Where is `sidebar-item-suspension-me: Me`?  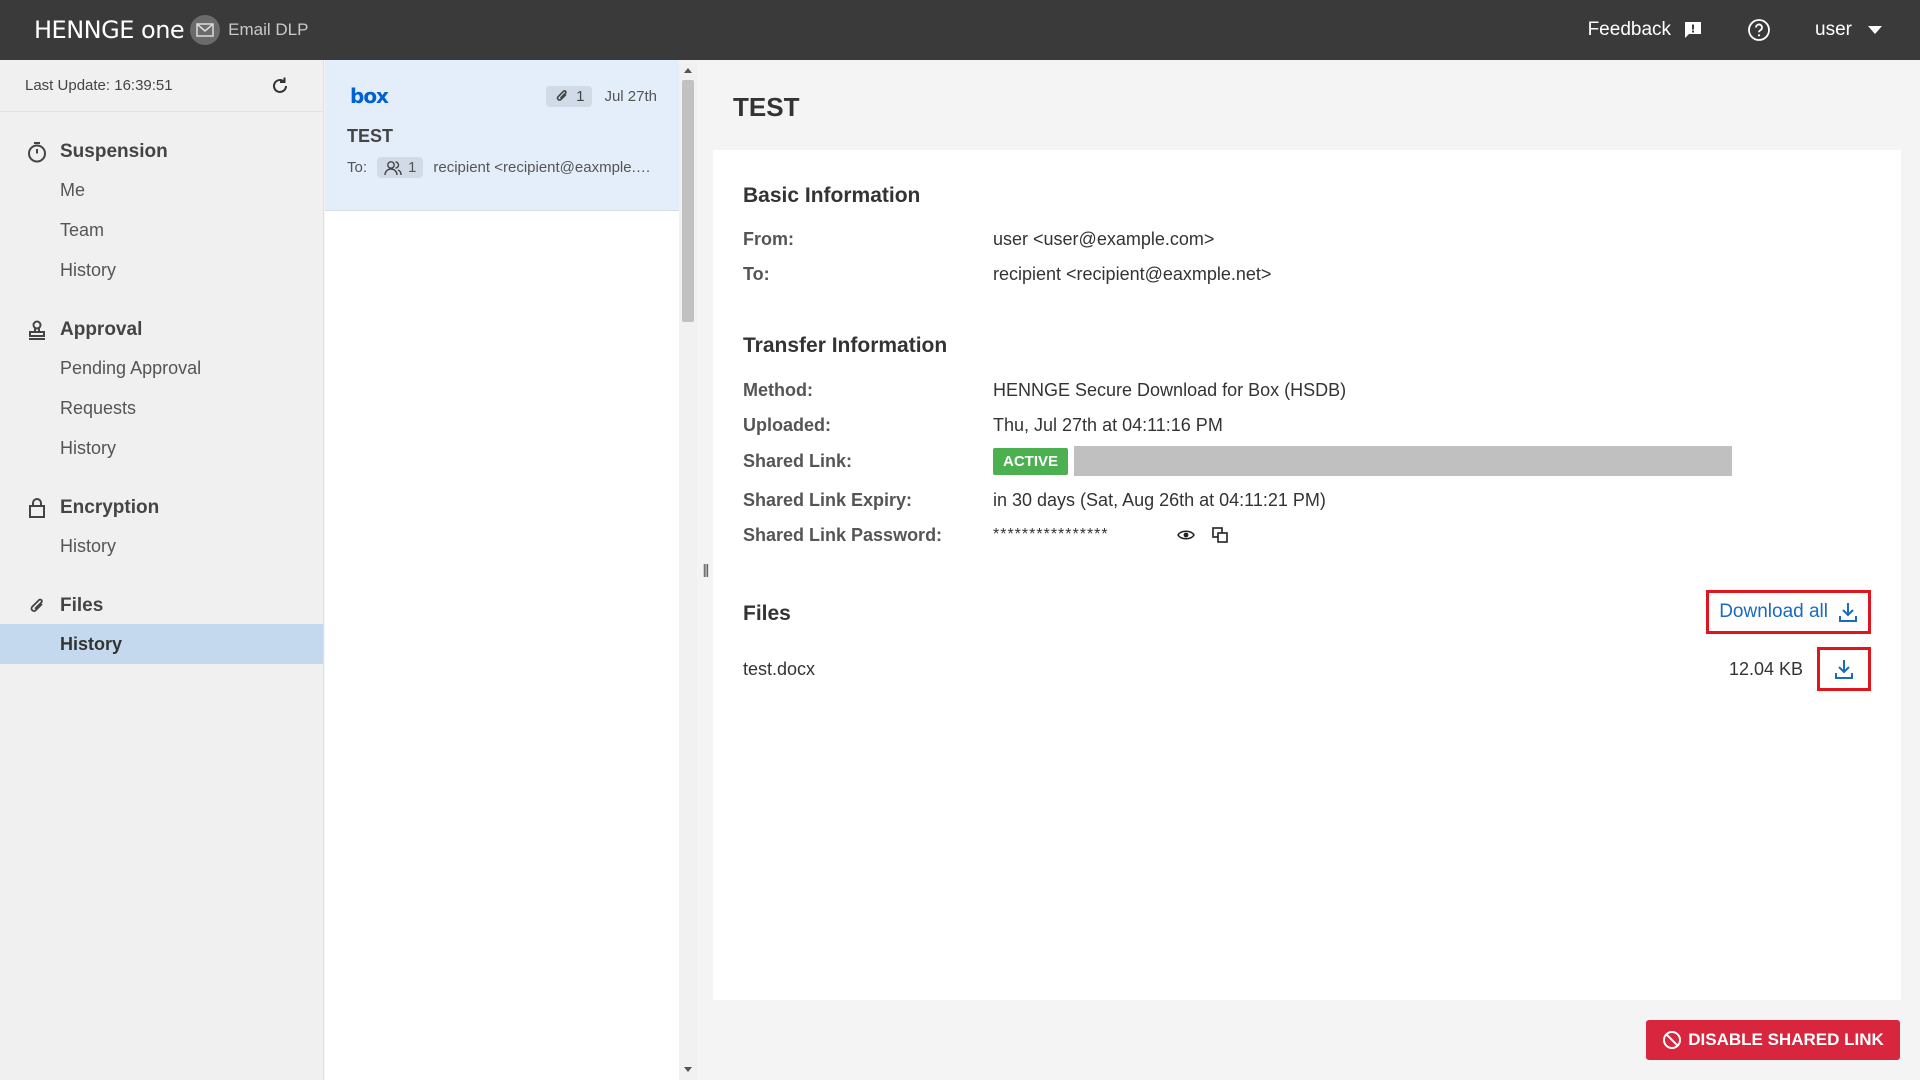
sidebar-item-suspension-me: Me is located at coordinates (161, 190).